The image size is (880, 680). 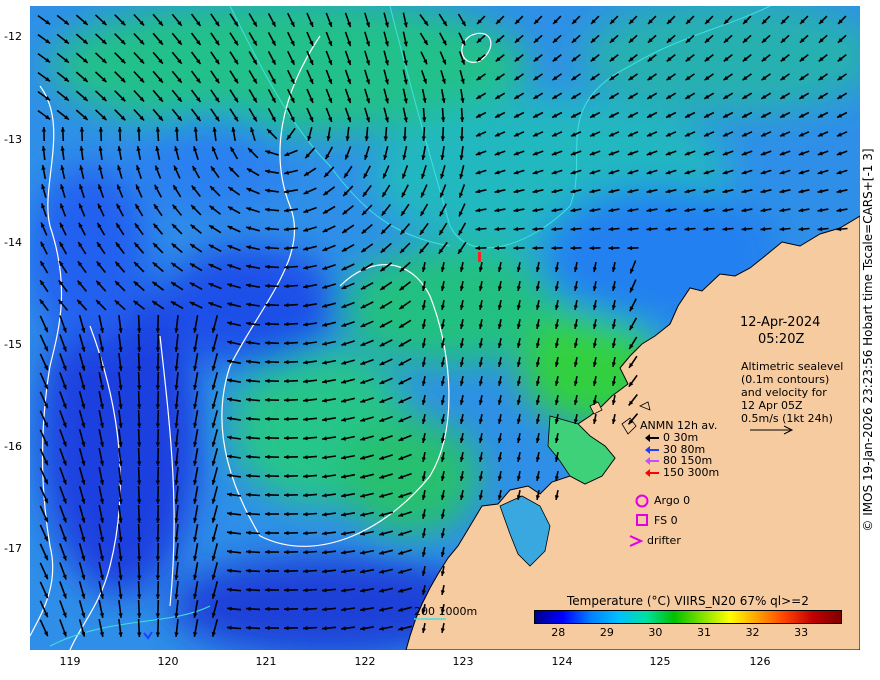 I want to click on x-tick: 125, so click(x=660, y=661).